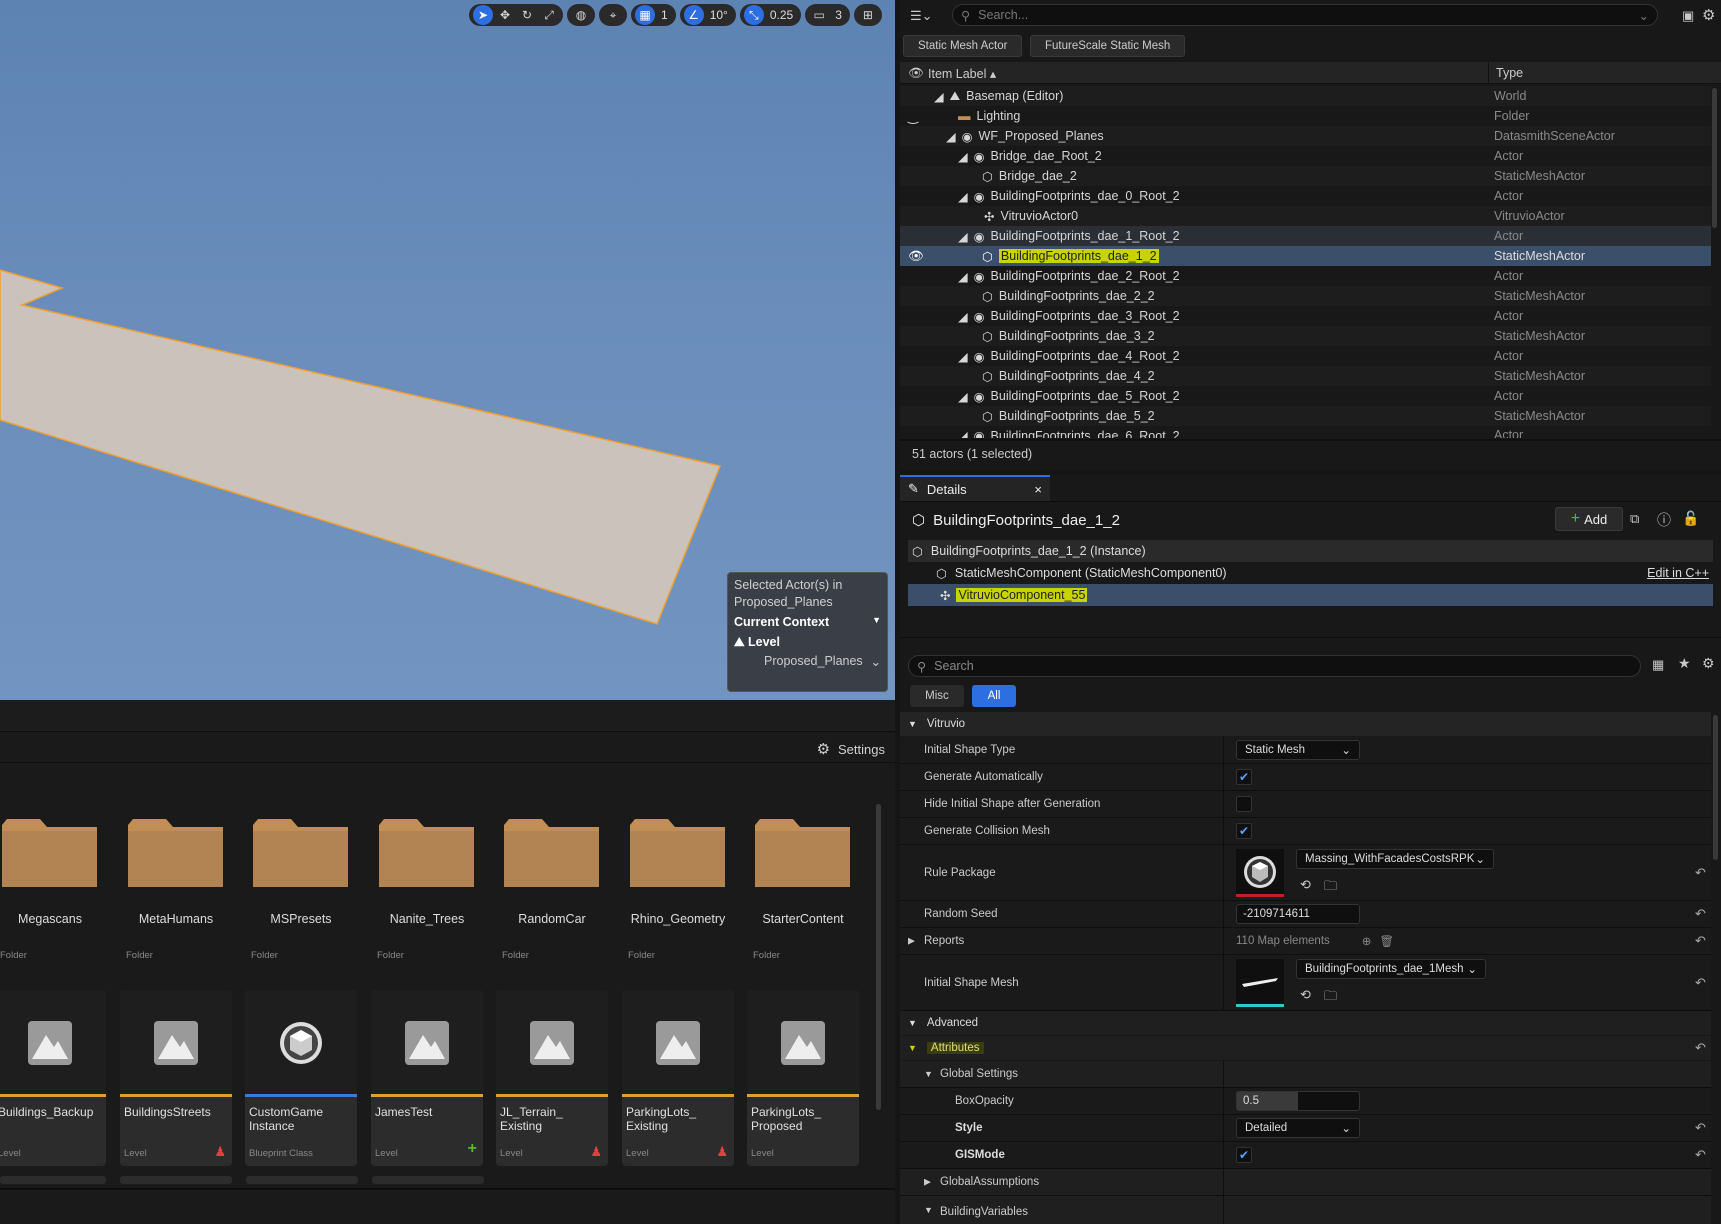  I want to click on grid-snap-value: 1, so click(664, 15).